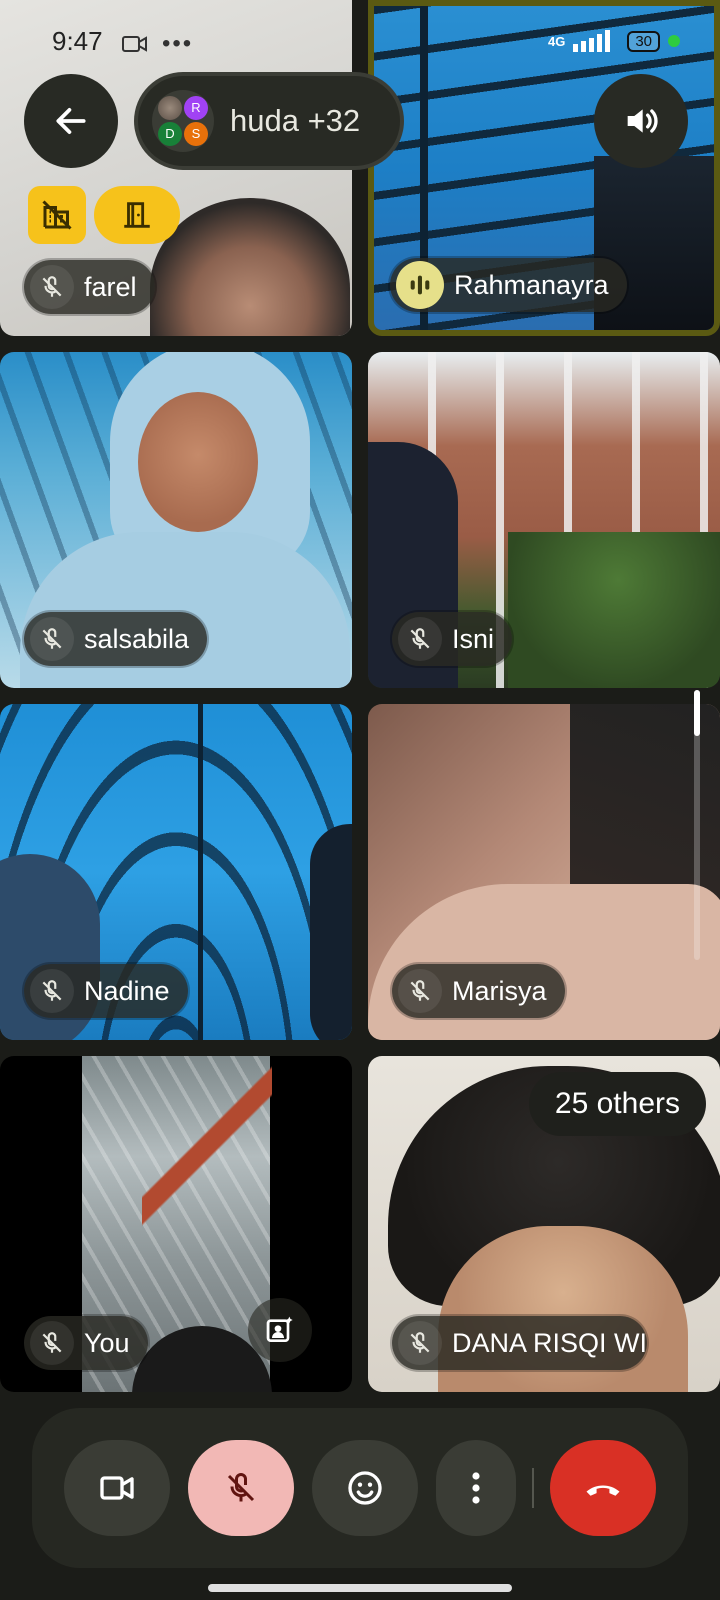 The width and height of the screenshot is (720, 1600). I want to click on back-button, so click(71, 121).